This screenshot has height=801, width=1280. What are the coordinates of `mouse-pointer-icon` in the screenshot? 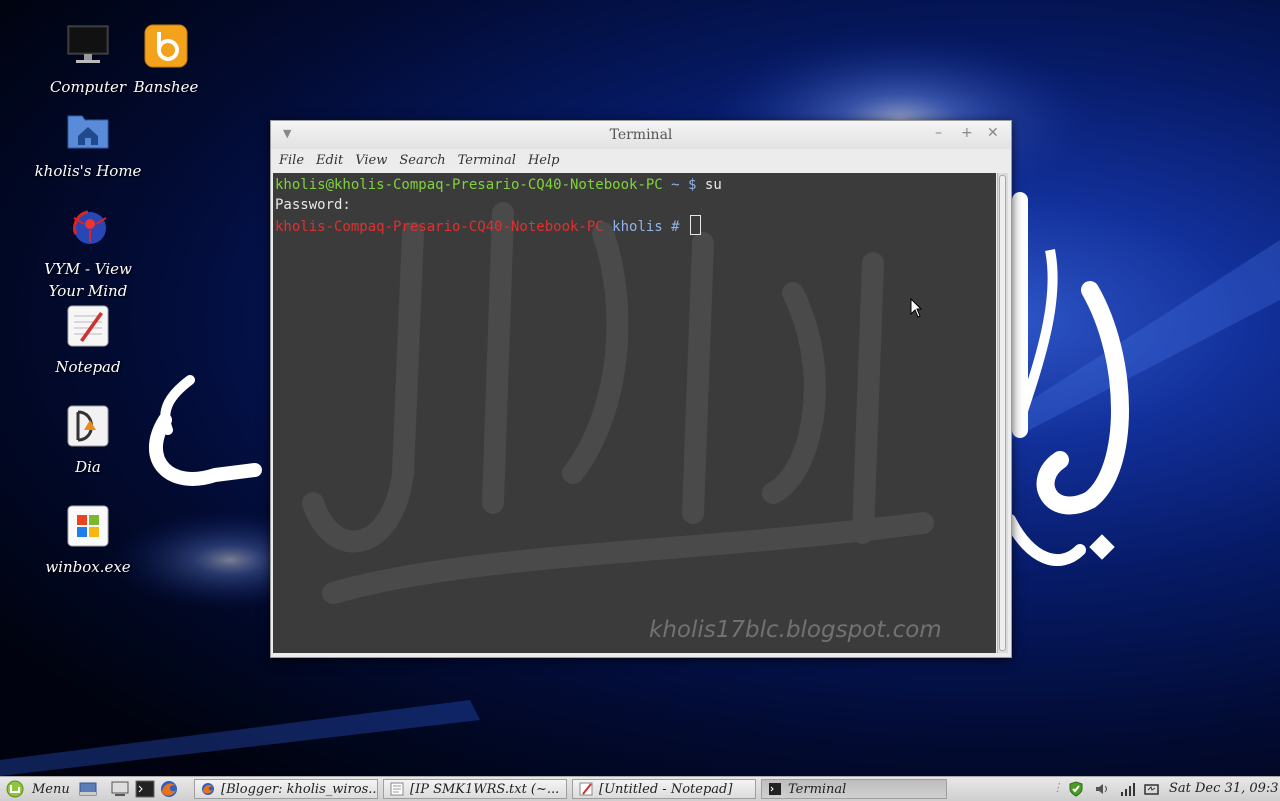 It's located at (916, 308).